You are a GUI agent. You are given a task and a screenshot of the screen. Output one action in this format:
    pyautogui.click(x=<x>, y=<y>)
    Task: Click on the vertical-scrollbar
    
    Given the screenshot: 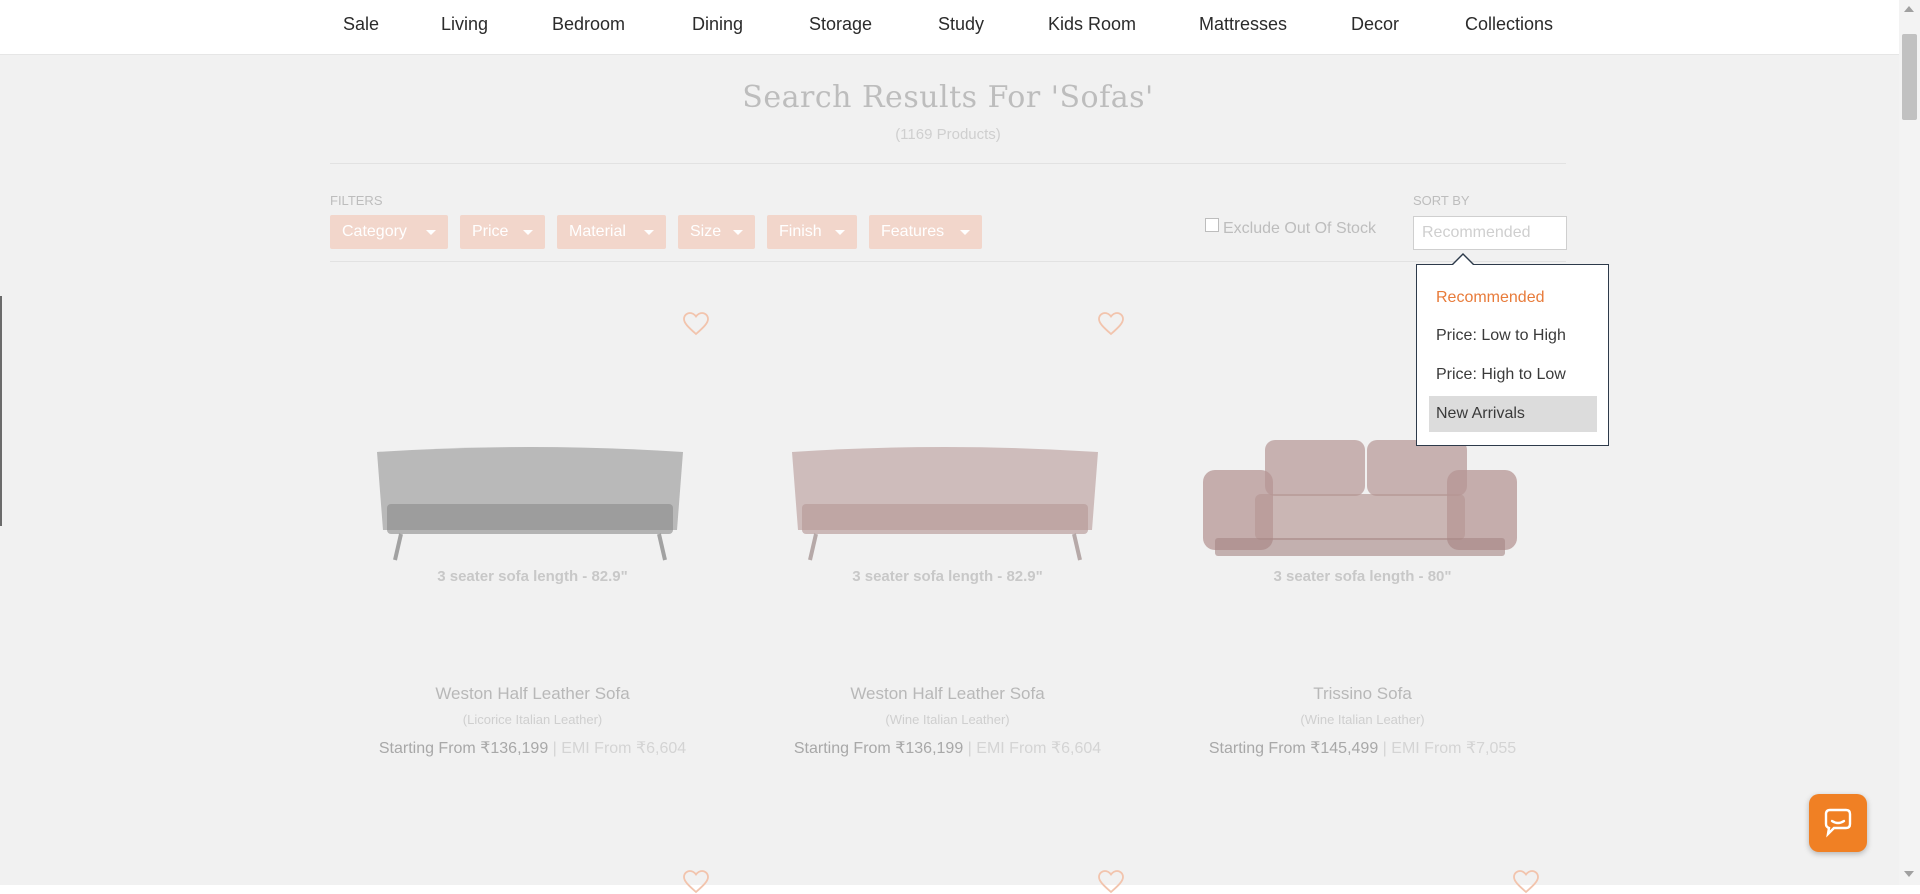 What is the action you would take?
    pyautogui.click(x=1909, y=442)
    